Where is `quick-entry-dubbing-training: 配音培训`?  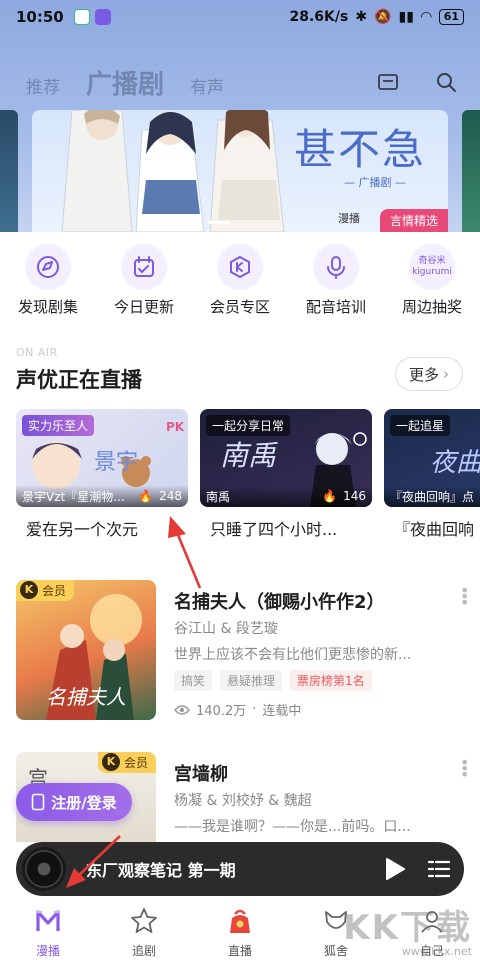 quick-entry-dubbing-training: 配音培训 is located at coordinates (336, 280).